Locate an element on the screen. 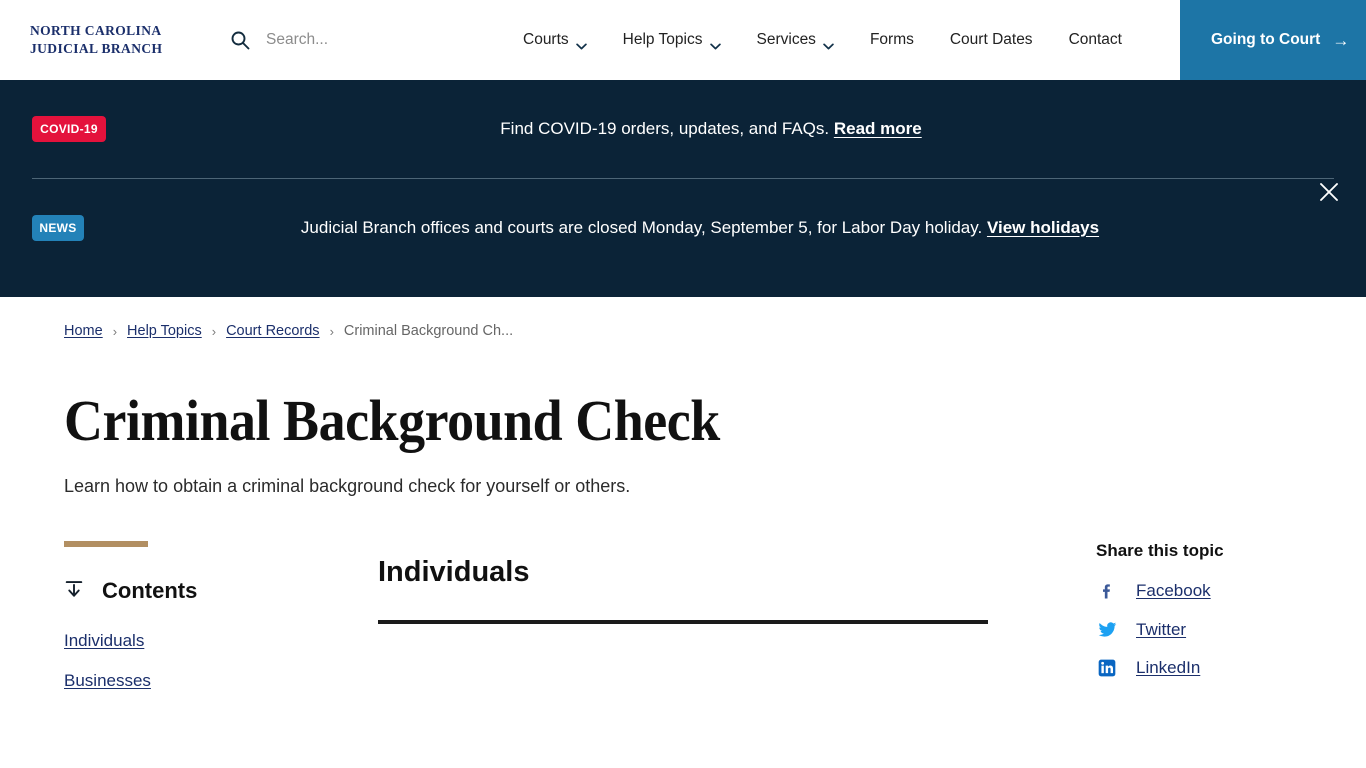 Image resolution: width=1366 pixels, height=768 pixels. nav-label: Court Dates is located at coordinates (991, 39).